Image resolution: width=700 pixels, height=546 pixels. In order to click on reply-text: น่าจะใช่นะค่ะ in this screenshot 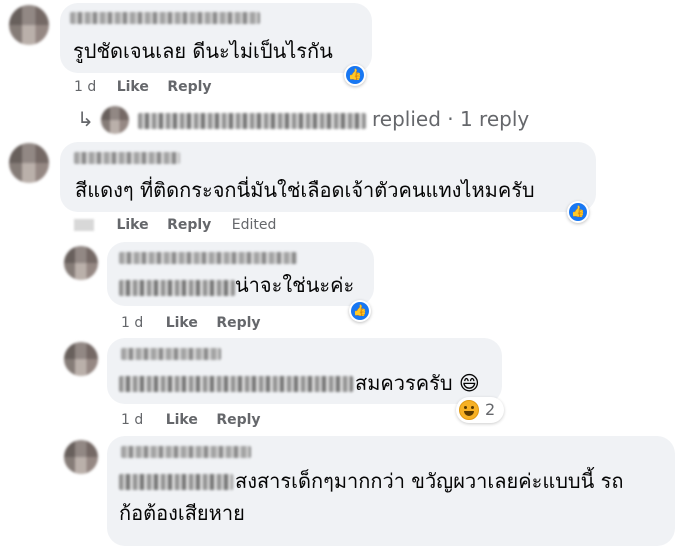, I will do `click(295, 285)`.